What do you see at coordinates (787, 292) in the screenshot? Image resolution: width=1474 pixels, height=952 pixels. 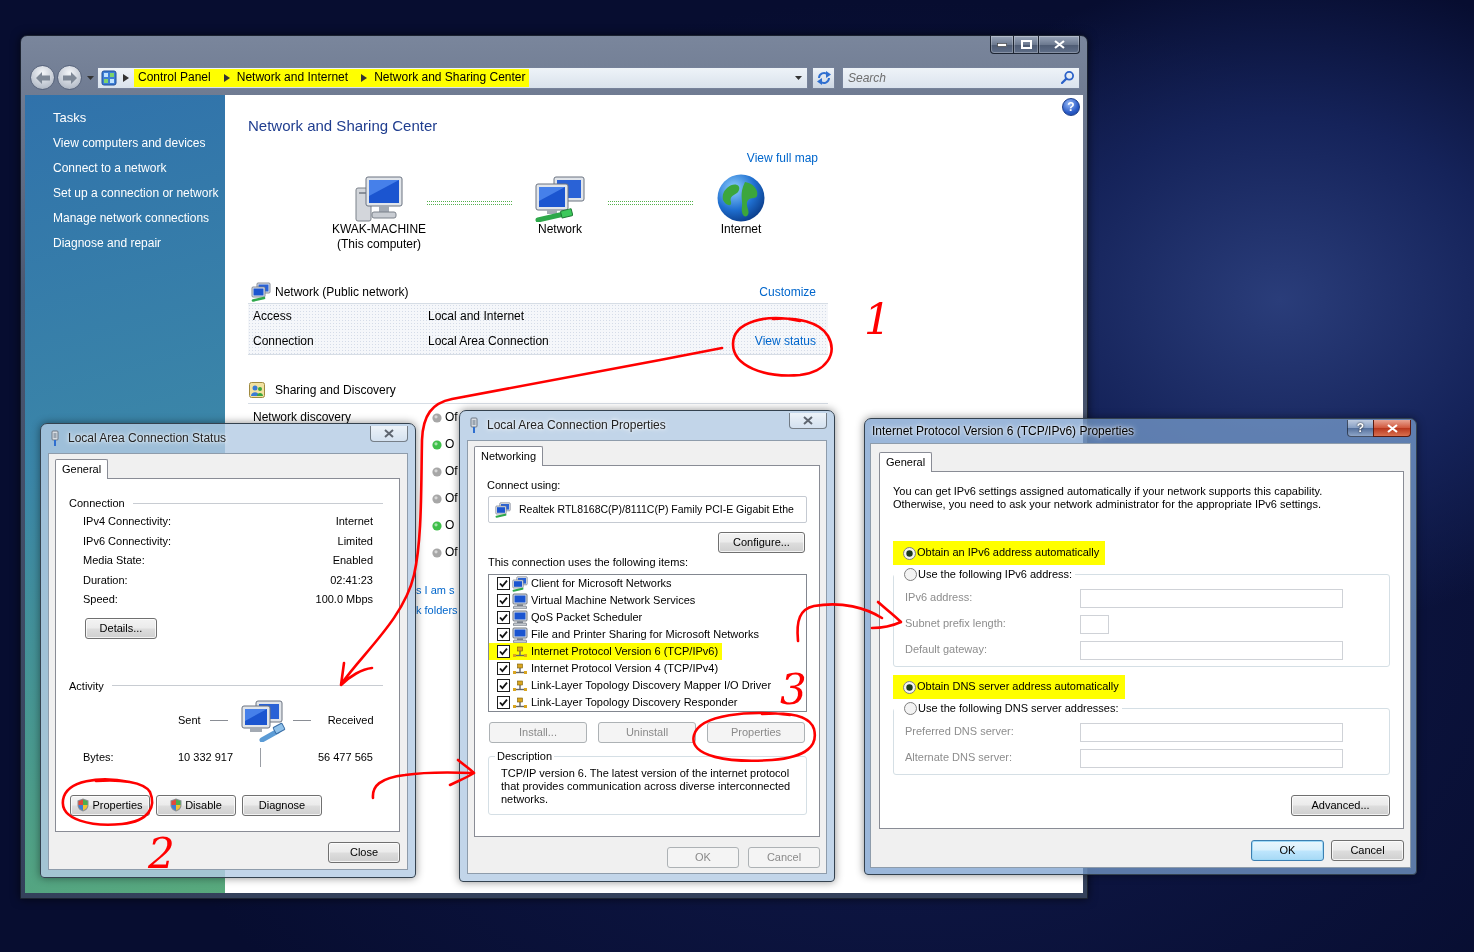 I see `customize-link: Customize` at bounding box center [787, 292].